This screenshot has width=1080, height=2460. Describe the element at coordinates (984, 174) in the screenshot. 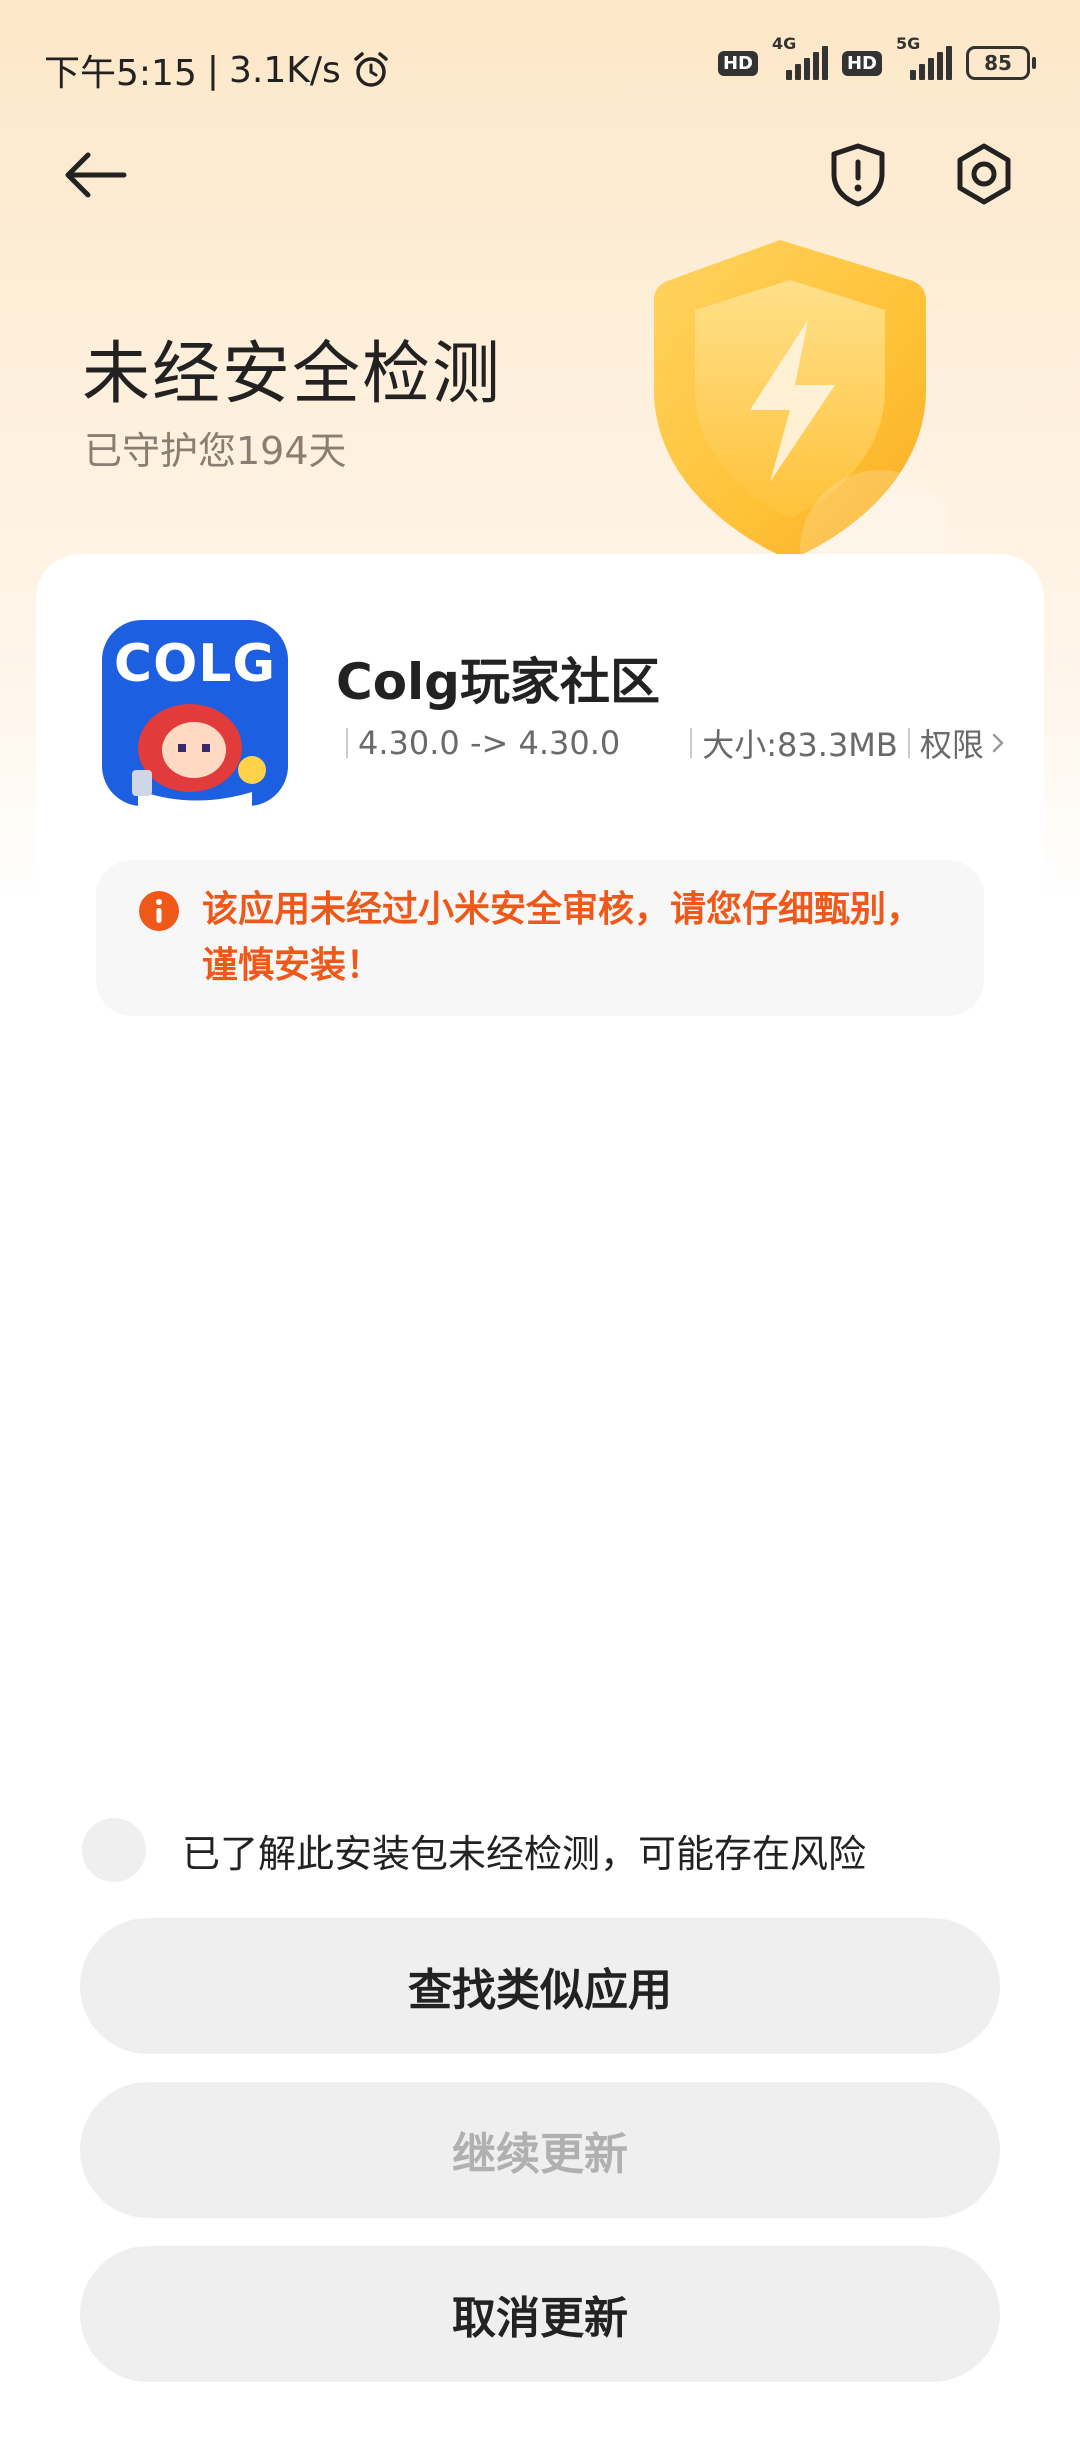

I see `settings-icon` at that location.